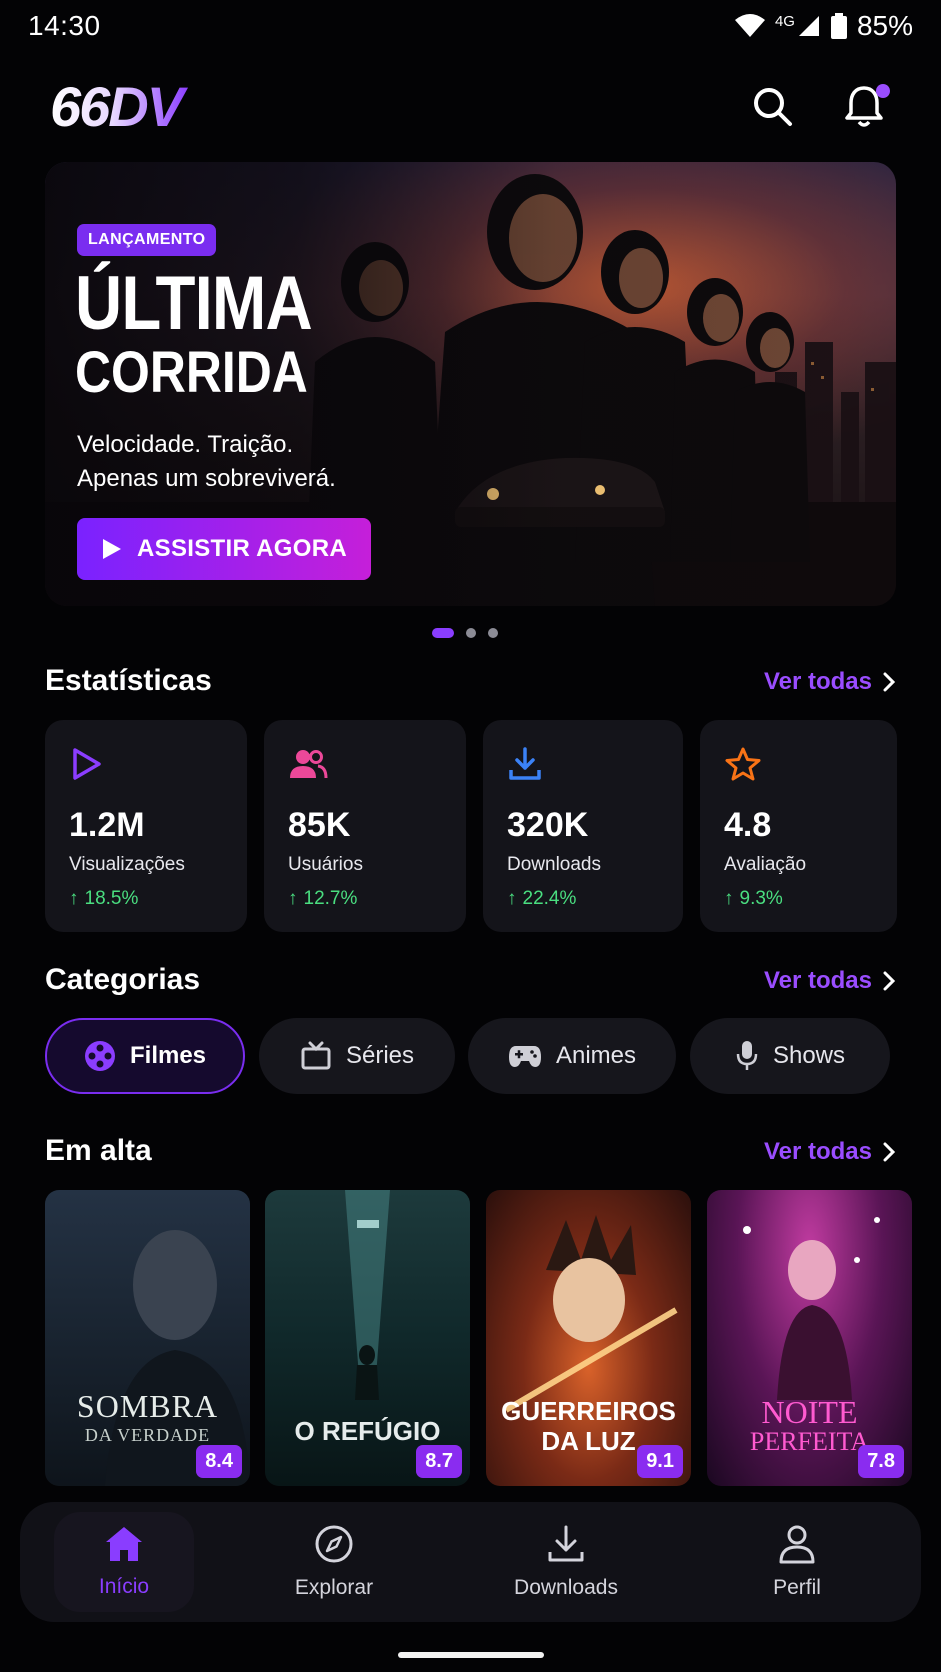 The height and width of the screenshot is (1672, 941). Describe the element at coordinates (168, 1055) in the screenshot. I see `category-label: Filmes` at that location.